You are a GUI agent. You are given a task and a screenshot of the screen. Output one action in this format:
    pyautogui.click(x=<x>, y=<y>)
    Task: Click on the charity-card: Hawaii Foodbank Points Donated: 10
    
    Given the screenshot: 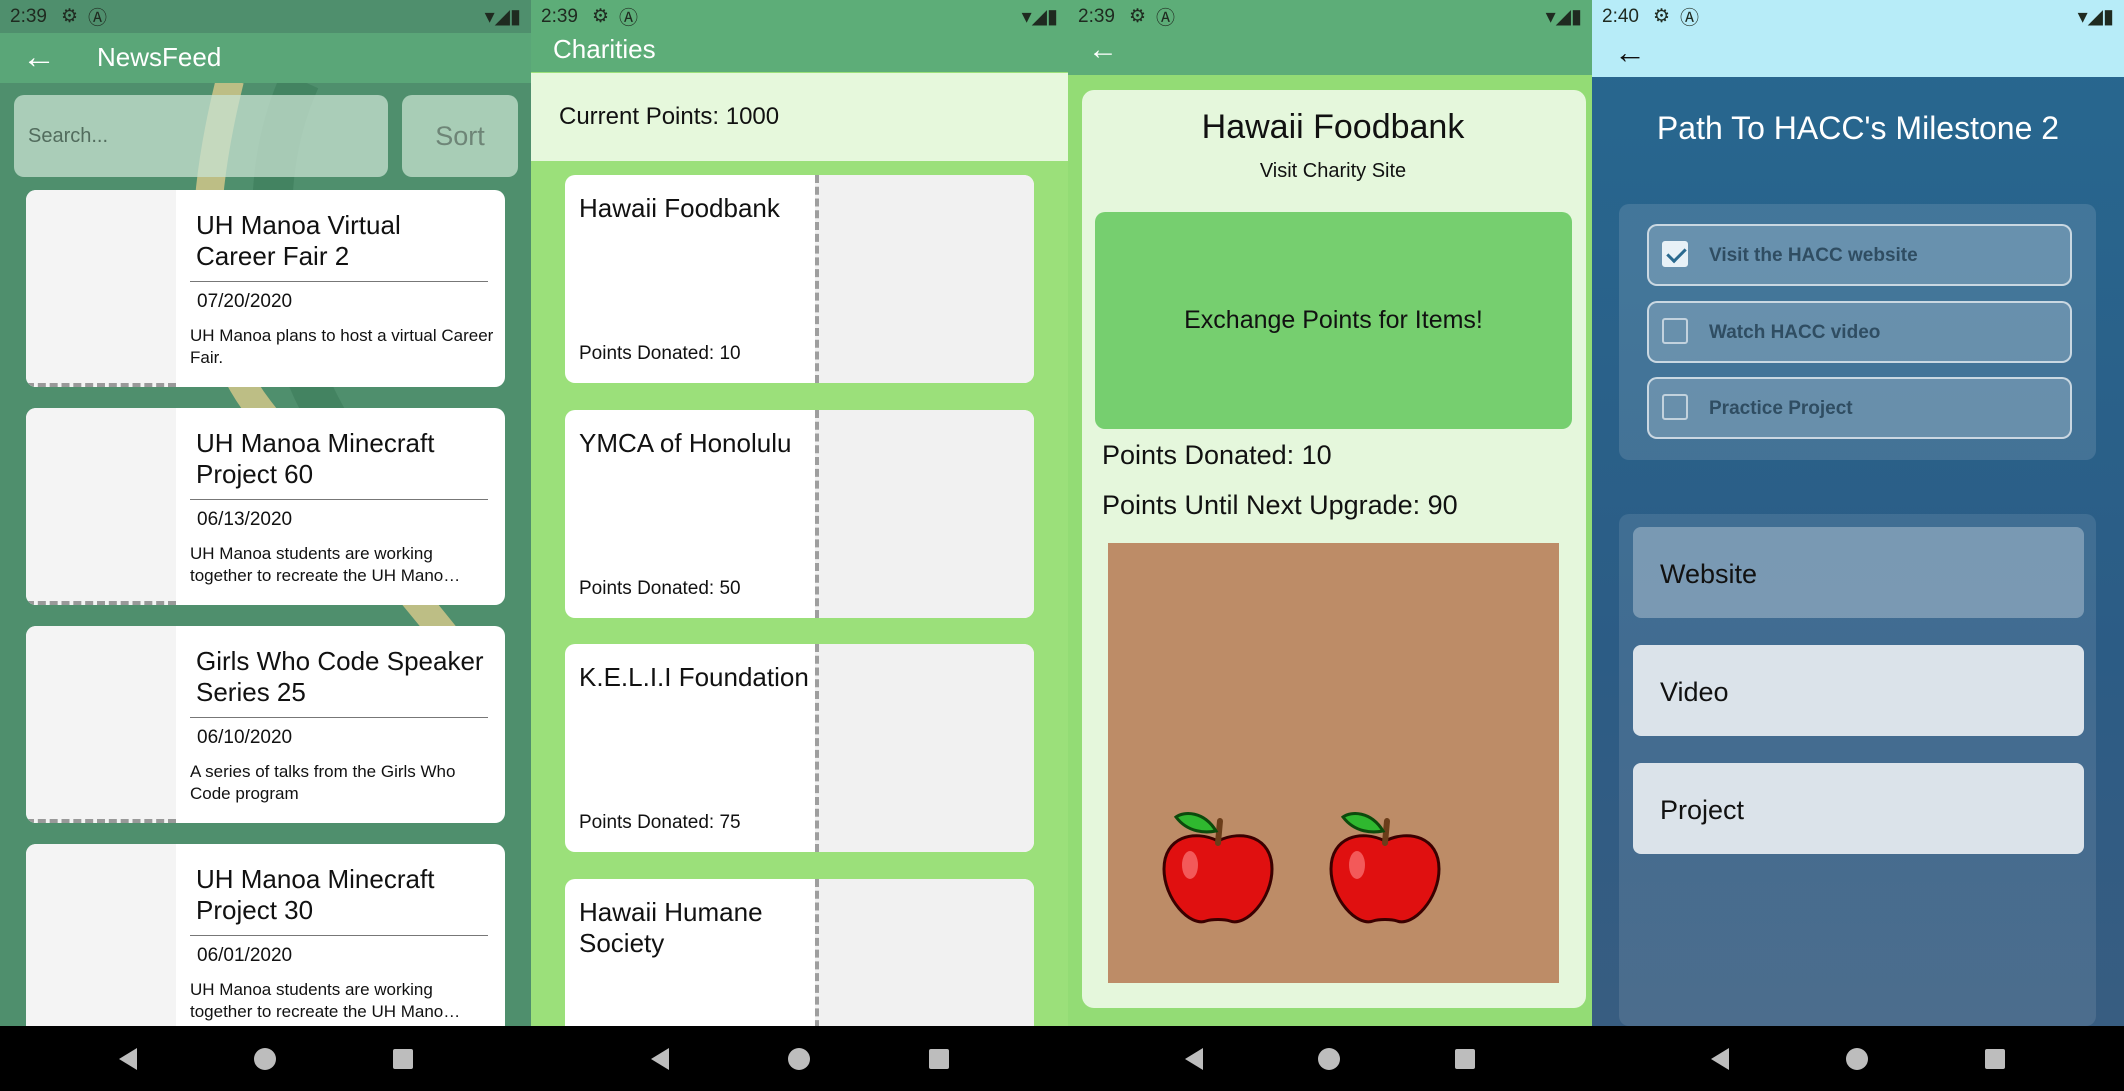 What is the action you would take?
    pyautogui.click(x=799, y=279)
    